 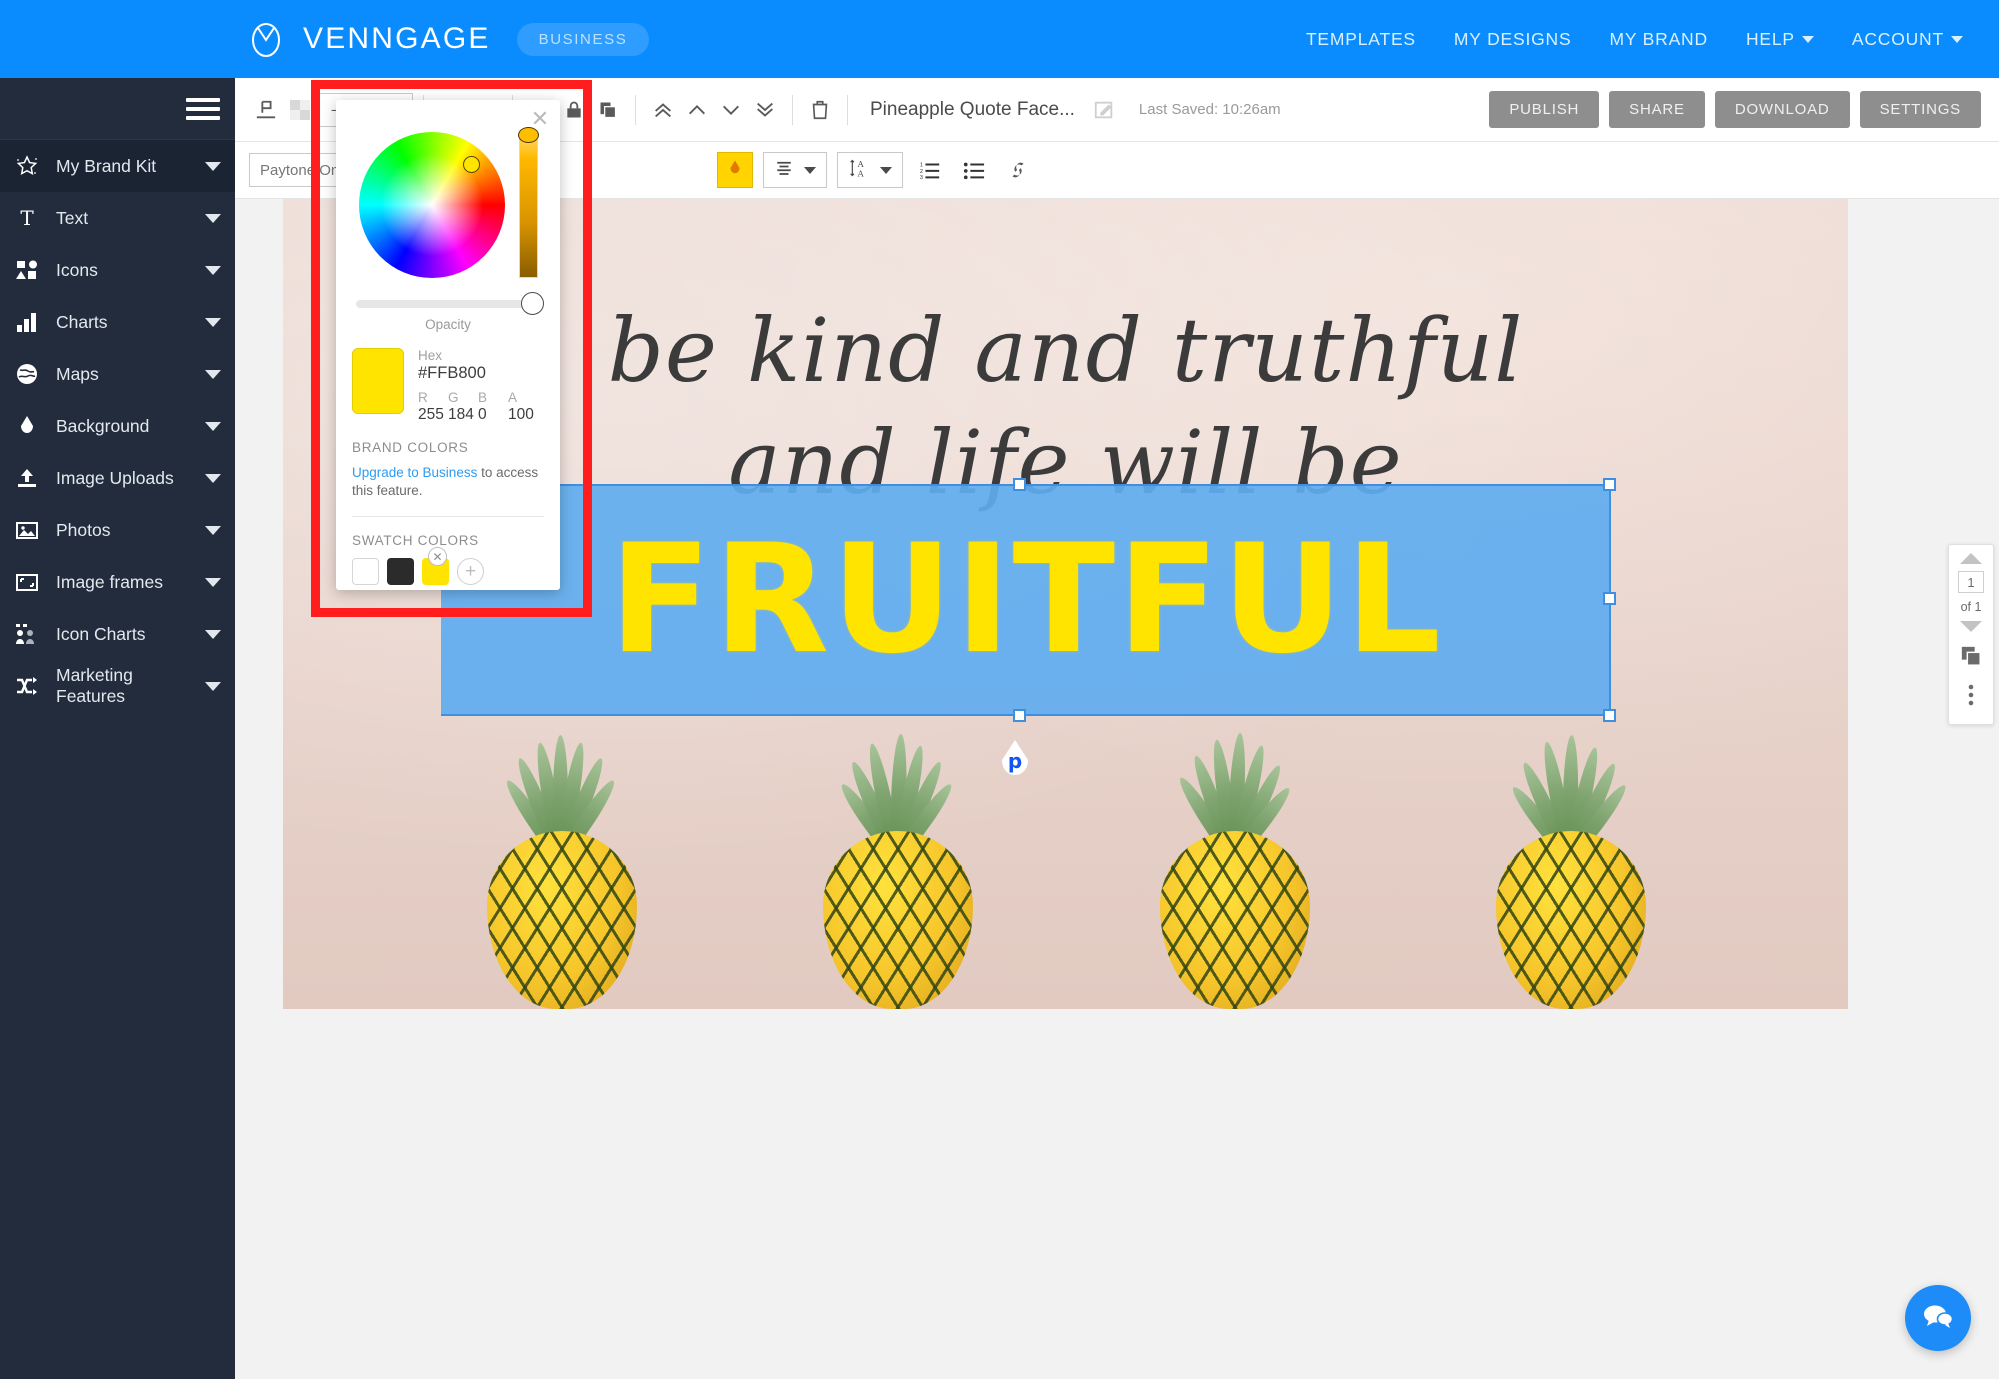 I want to click on nav-item-templates: TEMPLATES, so click(x=1361, y=39).